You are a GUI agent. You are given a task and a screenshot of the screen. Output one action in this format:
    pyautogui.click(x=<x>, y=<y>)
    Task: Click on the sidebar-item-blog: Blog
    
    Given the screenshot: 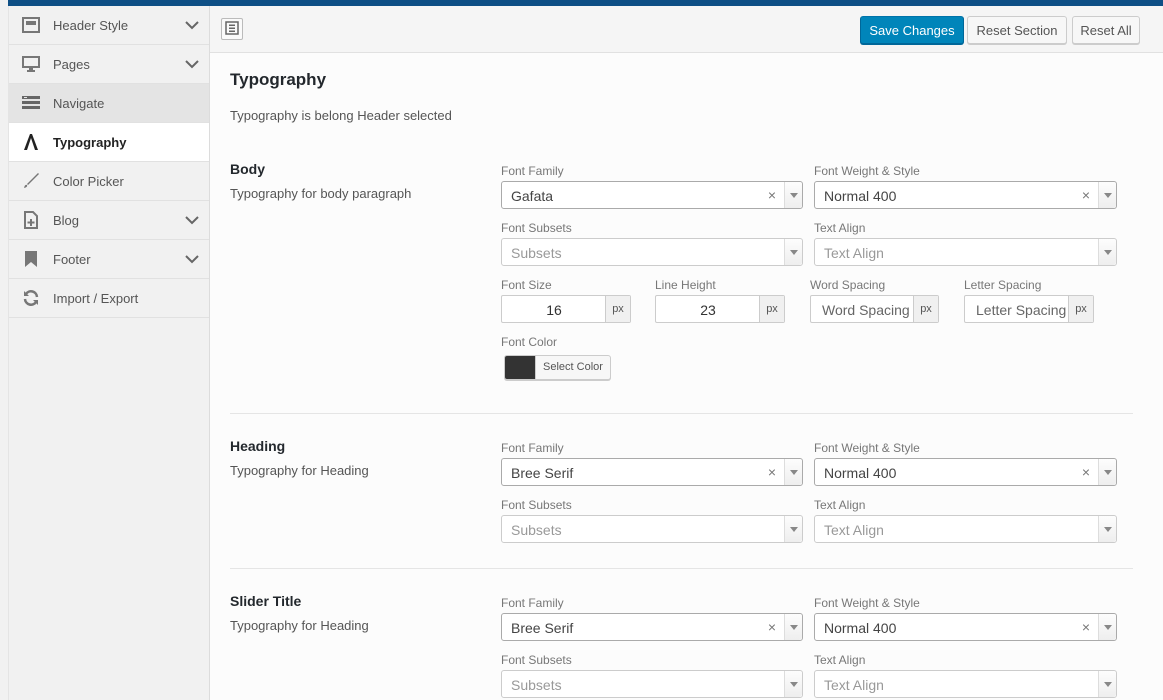 What is the action you would take?
    pyautogui.click(x=109, y=220)
    